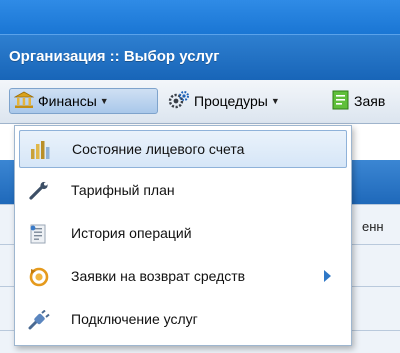  Describe the element at coordinates (39, 319) in the screenshot. I see `plug-icon` at that location.